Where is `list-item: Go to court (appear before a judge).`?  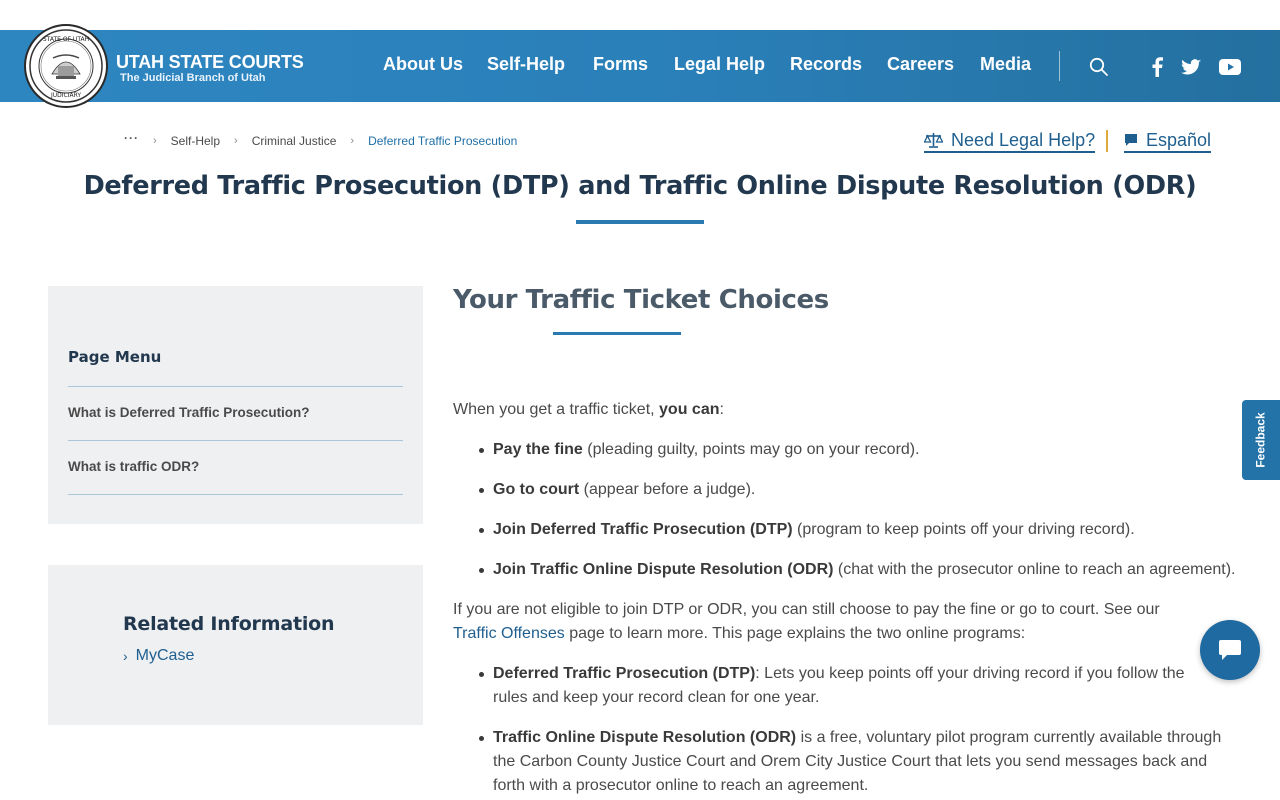 list-item: Go to court (appear before a judge). is located at coordinates (848, 490).